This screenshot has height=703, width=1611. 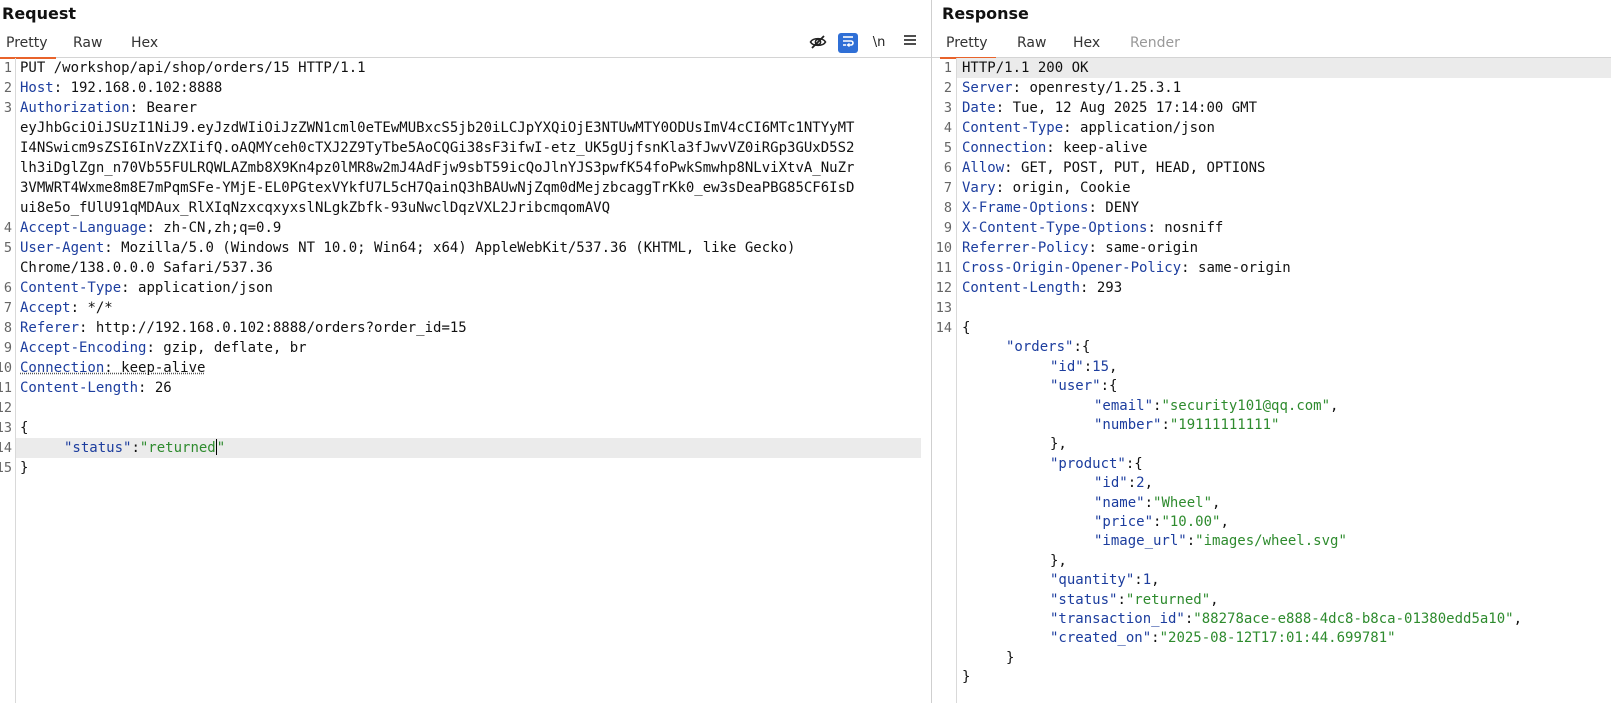 What do you see at coordinates (144, 43) in the screenshot?
I see `request-tab-hex: Hex` at bounding box center [144, 43].